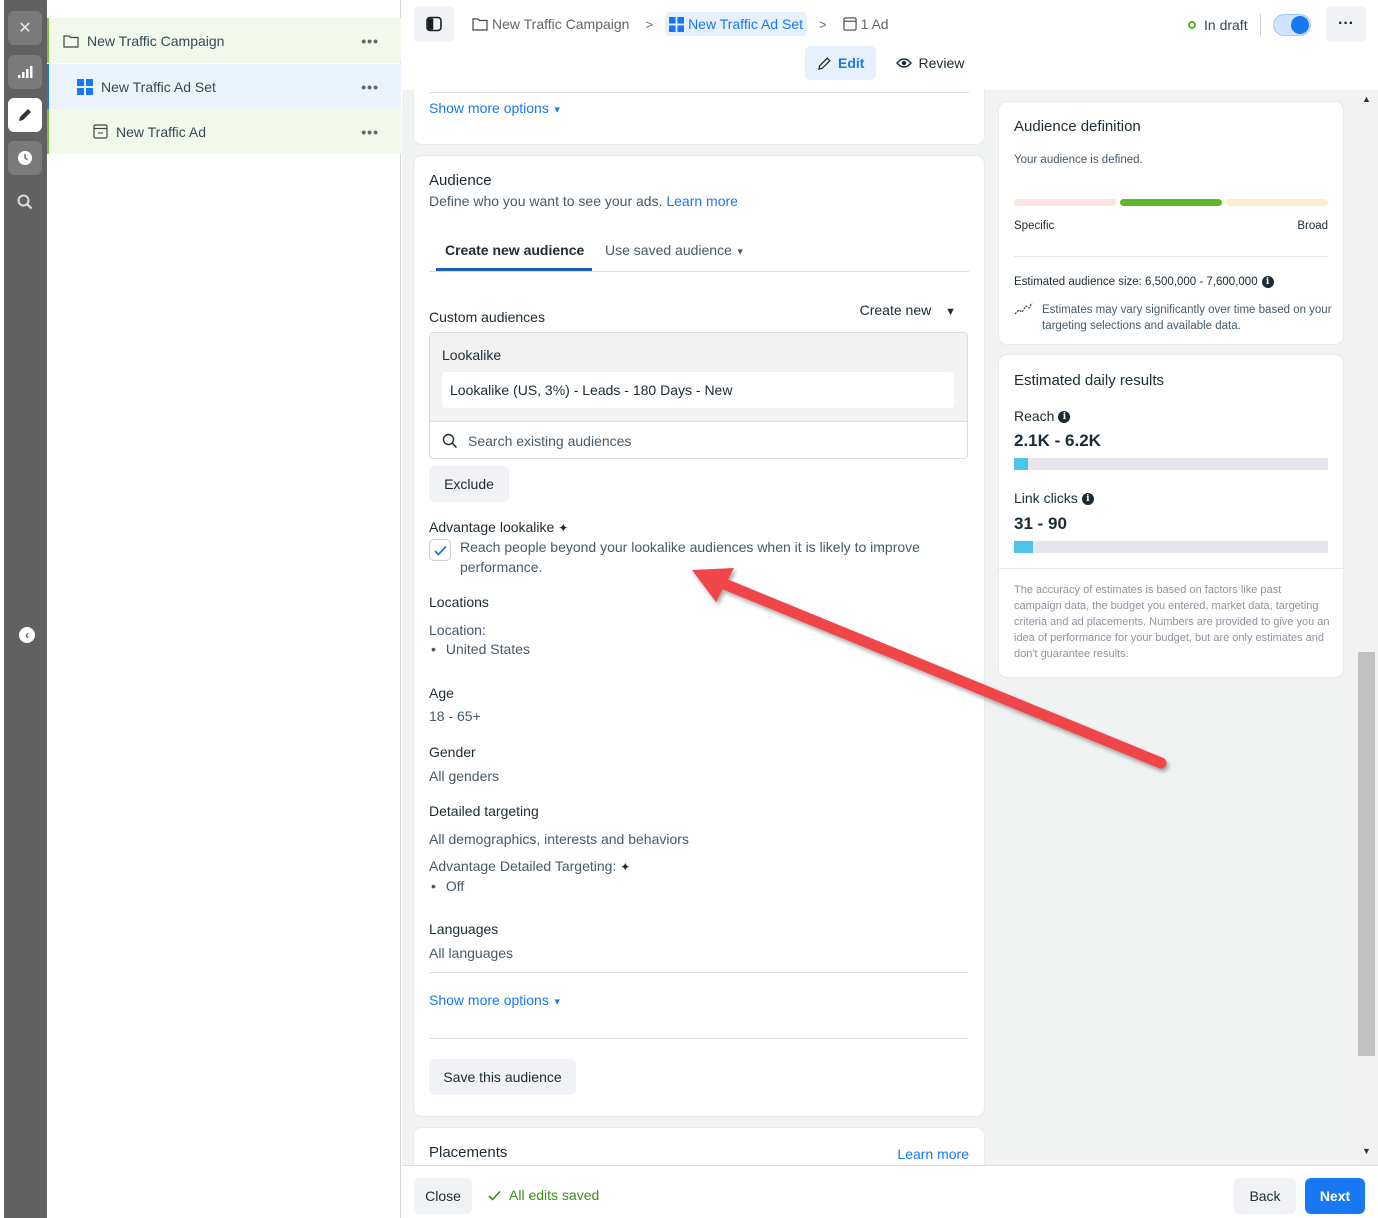 The width and height of the screenshot is (1378, 1218). I want to click on save-status: All edits saved, so click(543, 1195).